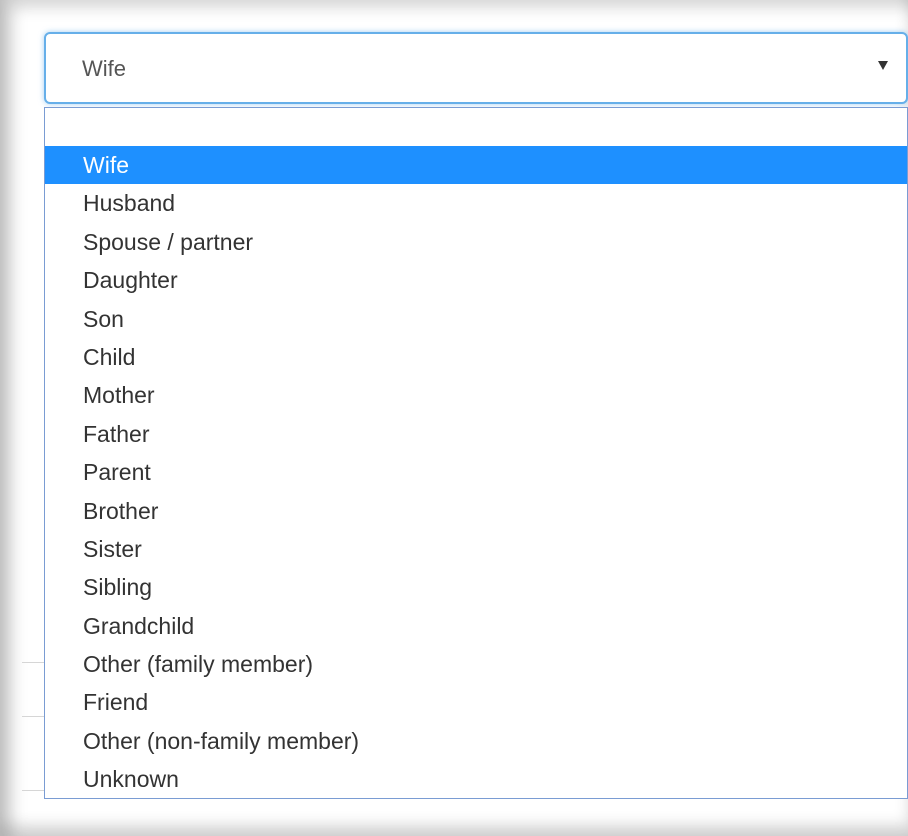  Describe the element at coordinates (476, 741) in the screenshot. I see `dropdown-option-other-non-family-member: Other (non-family member)` at that location.